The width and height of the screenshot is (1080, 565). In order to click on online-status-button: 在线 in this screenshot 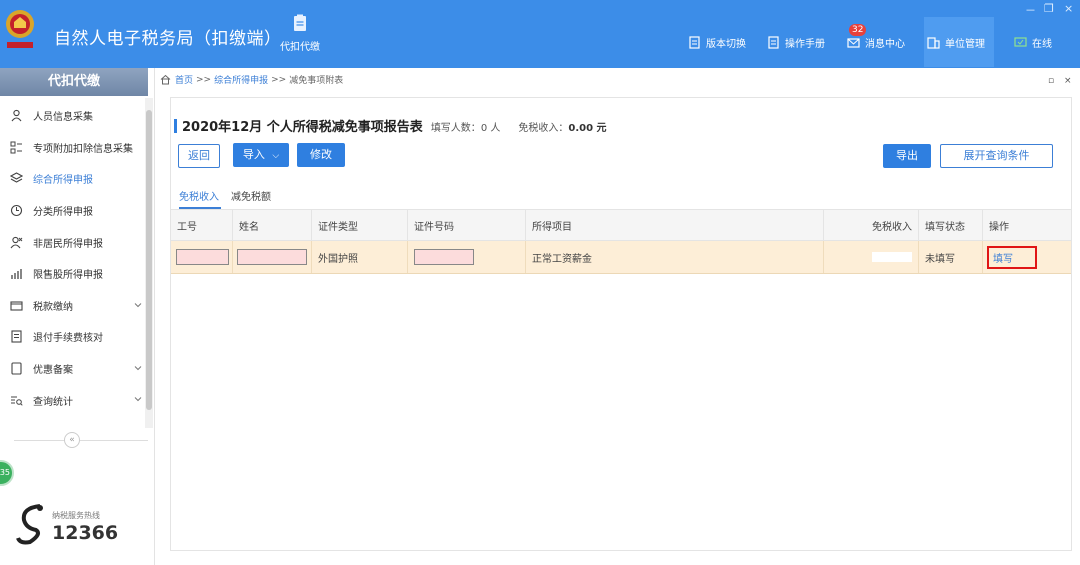, I will do `click(1033, 42)`.